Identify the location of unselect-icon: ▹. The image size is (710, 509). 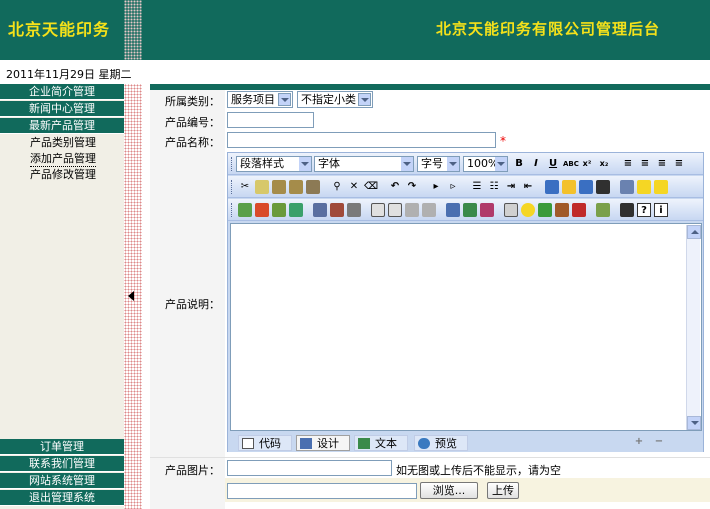
(453, 187).